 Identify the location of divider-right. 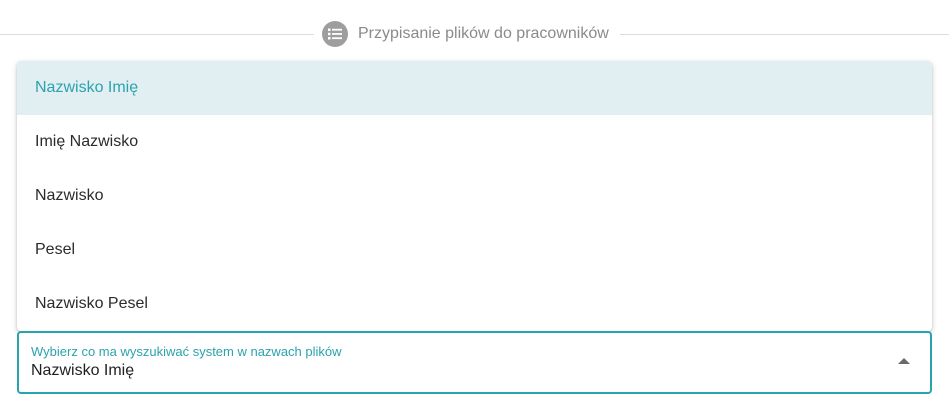
(784, 34).